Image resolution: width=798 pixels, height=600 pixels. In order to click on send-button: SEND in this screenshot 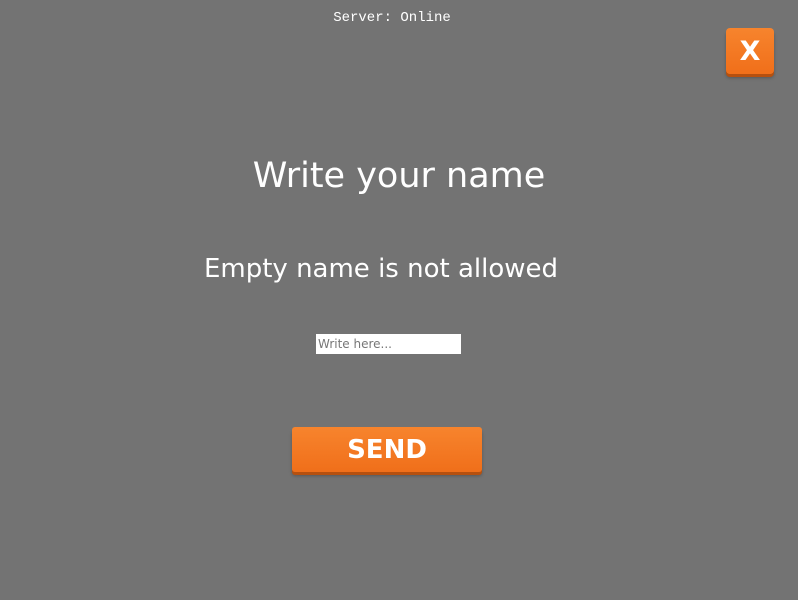, I will do `click(387, 449)`.